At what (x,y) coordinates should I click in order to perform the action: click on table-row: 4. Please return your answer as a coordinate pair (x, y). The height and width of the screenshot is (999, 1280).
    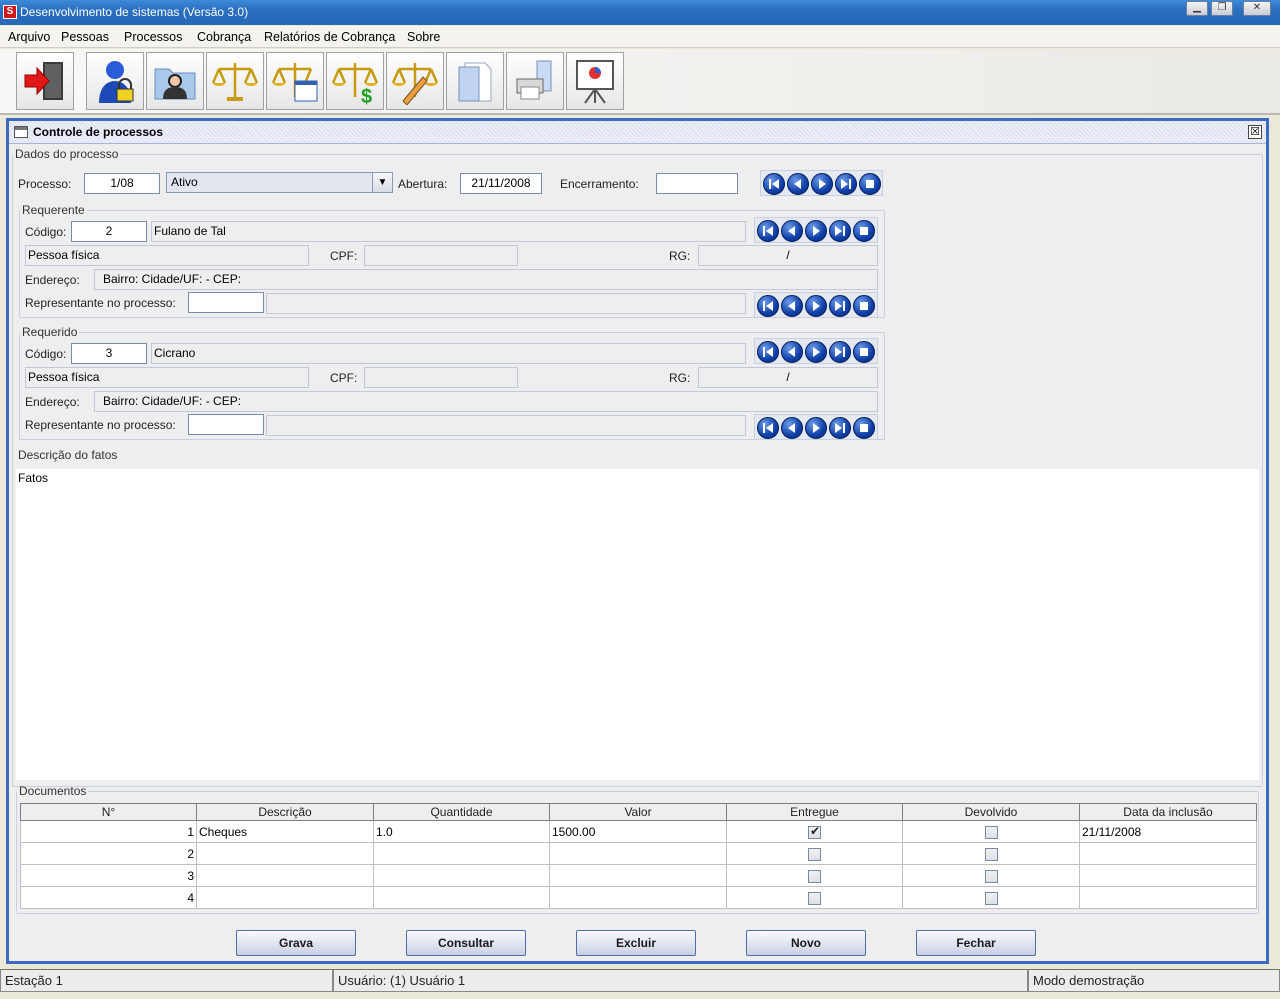
    Looking at the image, I should click on (638, 897).